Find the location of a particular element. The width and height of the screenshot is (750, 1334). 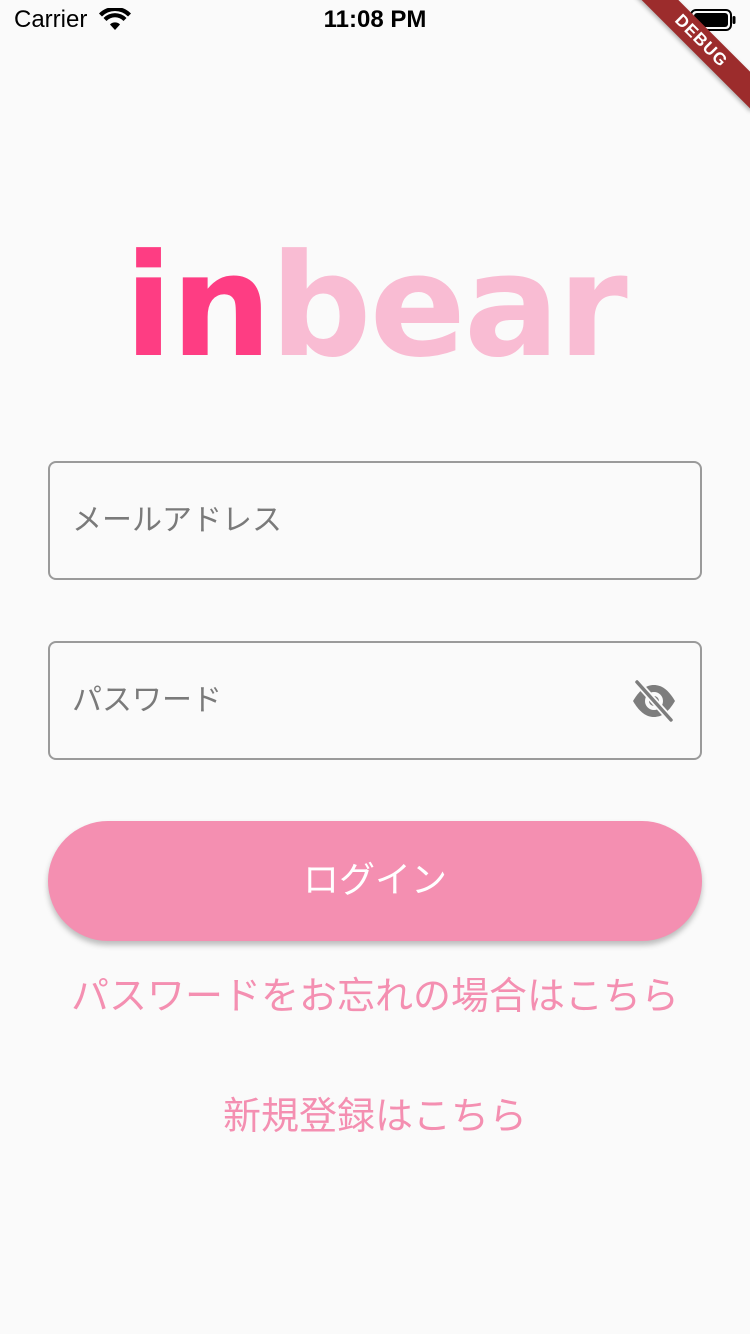

status-bar: Carrier 11:08 PM is located at coordinates (375, 20).